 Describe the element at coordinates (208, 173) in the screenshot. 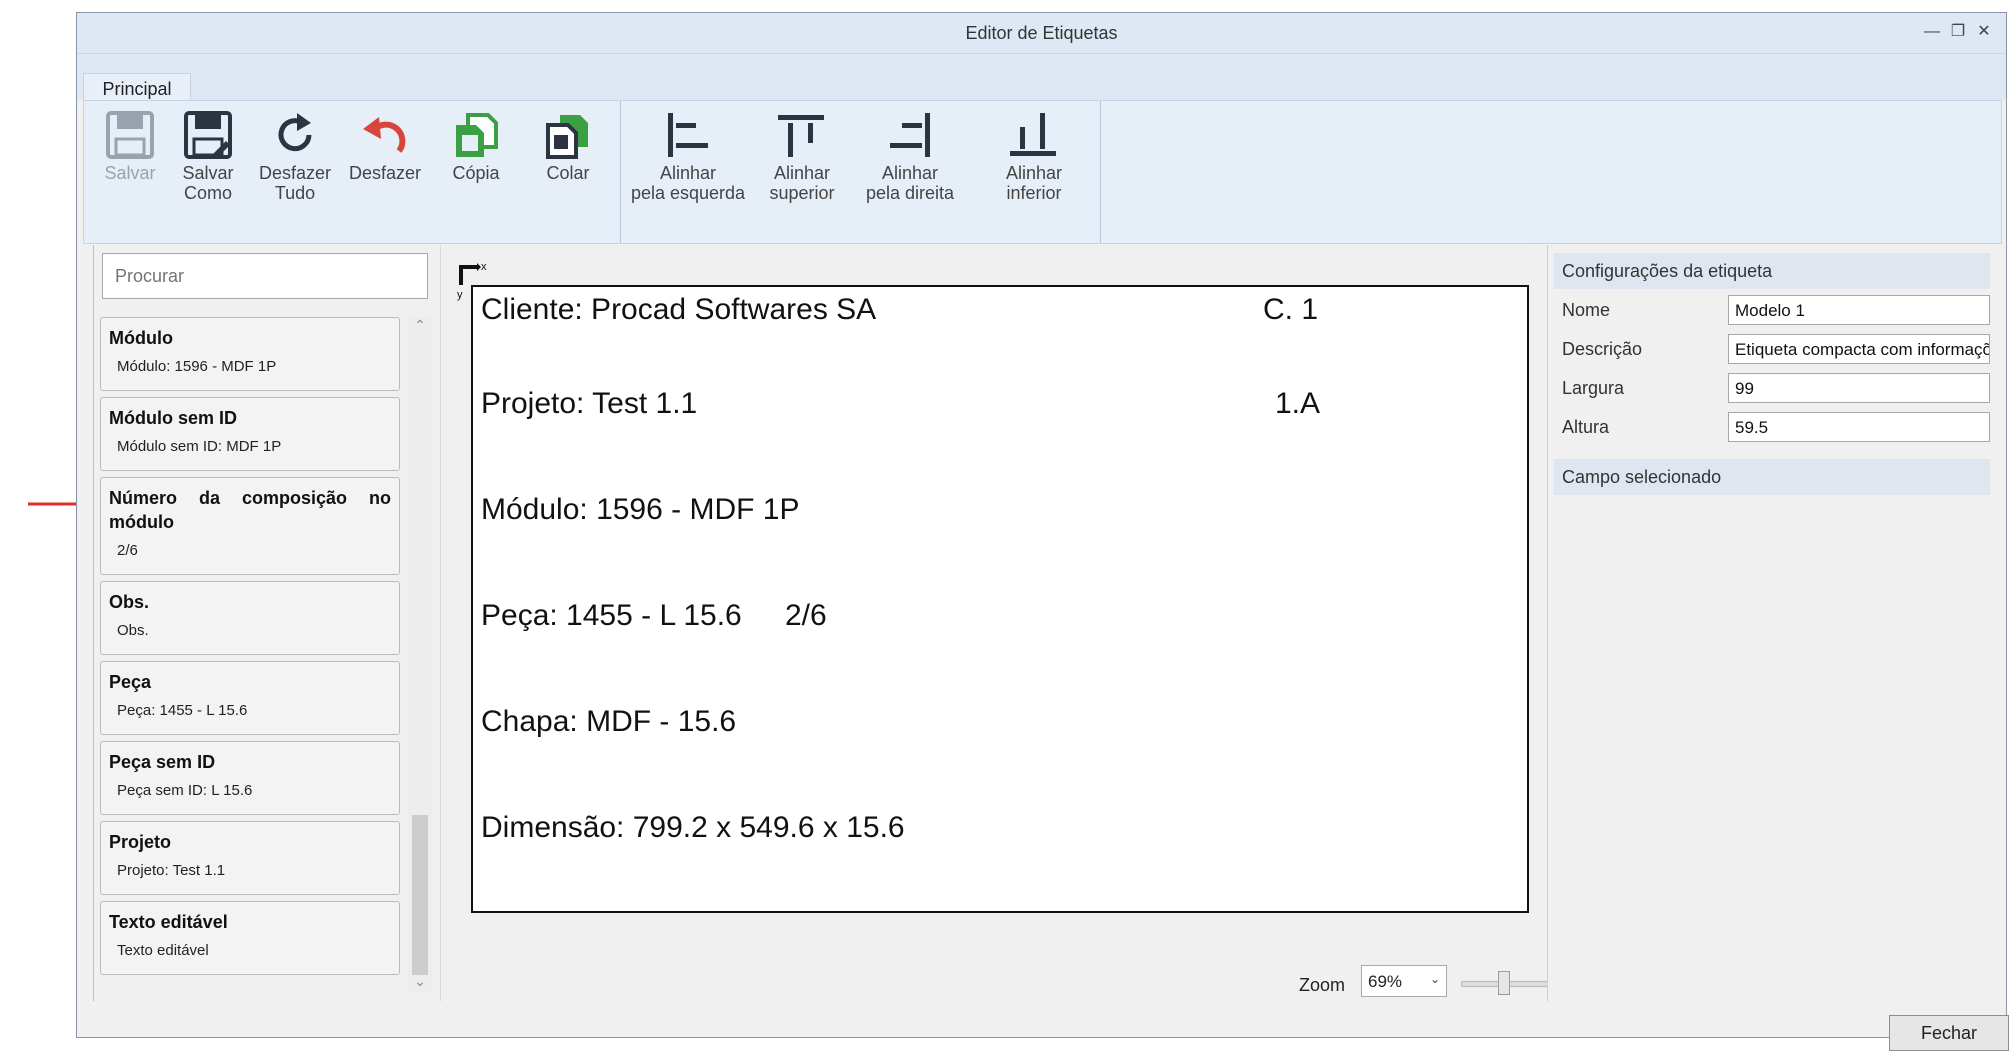

I see `save-as-label-1: Salvar` at that location.